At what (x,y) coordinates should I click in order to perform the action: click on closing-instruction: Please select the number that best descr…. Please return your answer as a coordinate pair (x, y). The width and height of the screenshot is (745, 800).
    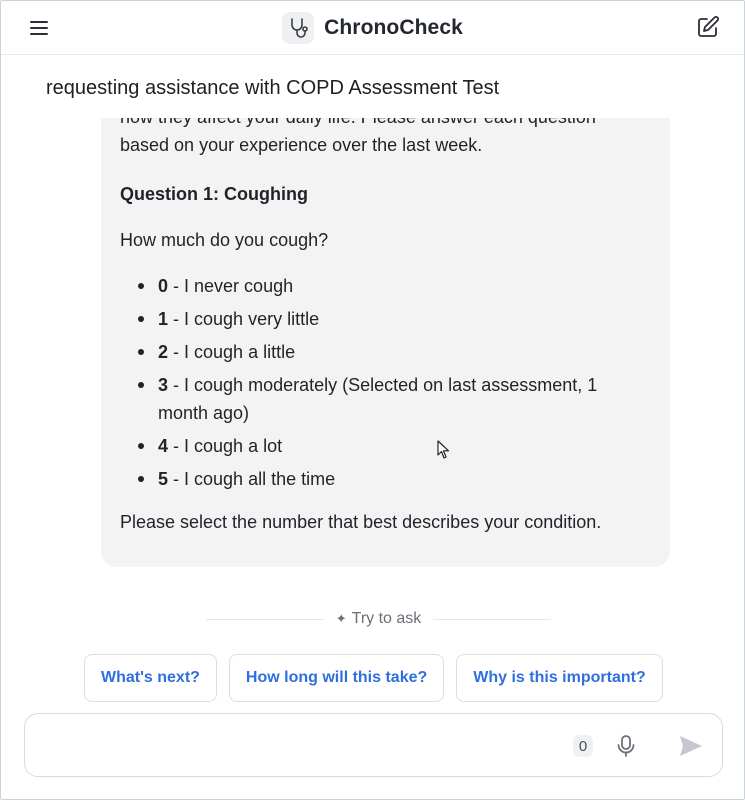
    Looking at the image, I should click on (361, 522).